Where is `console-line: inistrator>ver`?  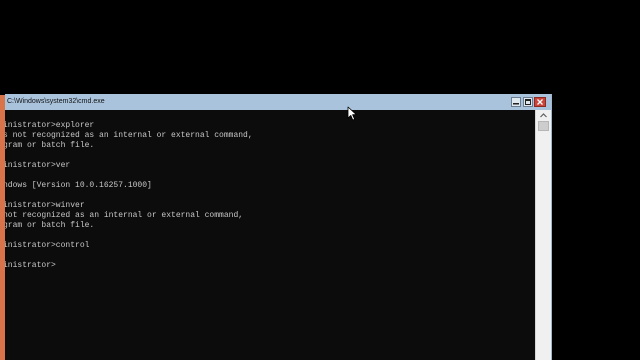
console-line: inistrator>ver is located at coordinates (38, 165).